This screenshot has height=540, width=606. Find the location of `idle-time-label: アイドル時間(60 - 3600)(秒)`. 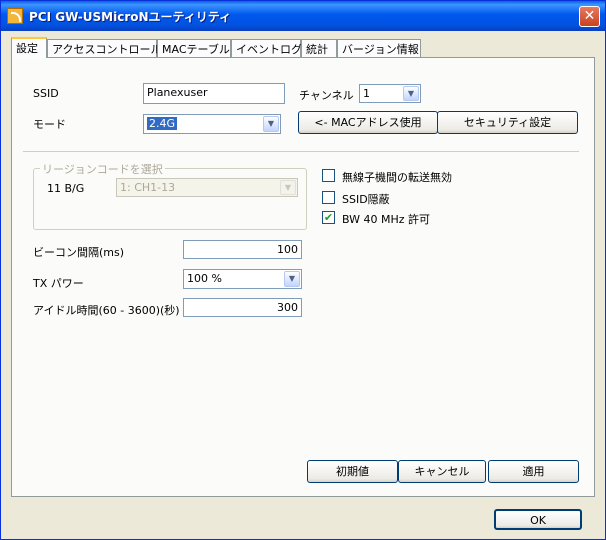

idle-time-label: アイドル時間(60 - 3600)(秒) is located at coordinates (106, 310).